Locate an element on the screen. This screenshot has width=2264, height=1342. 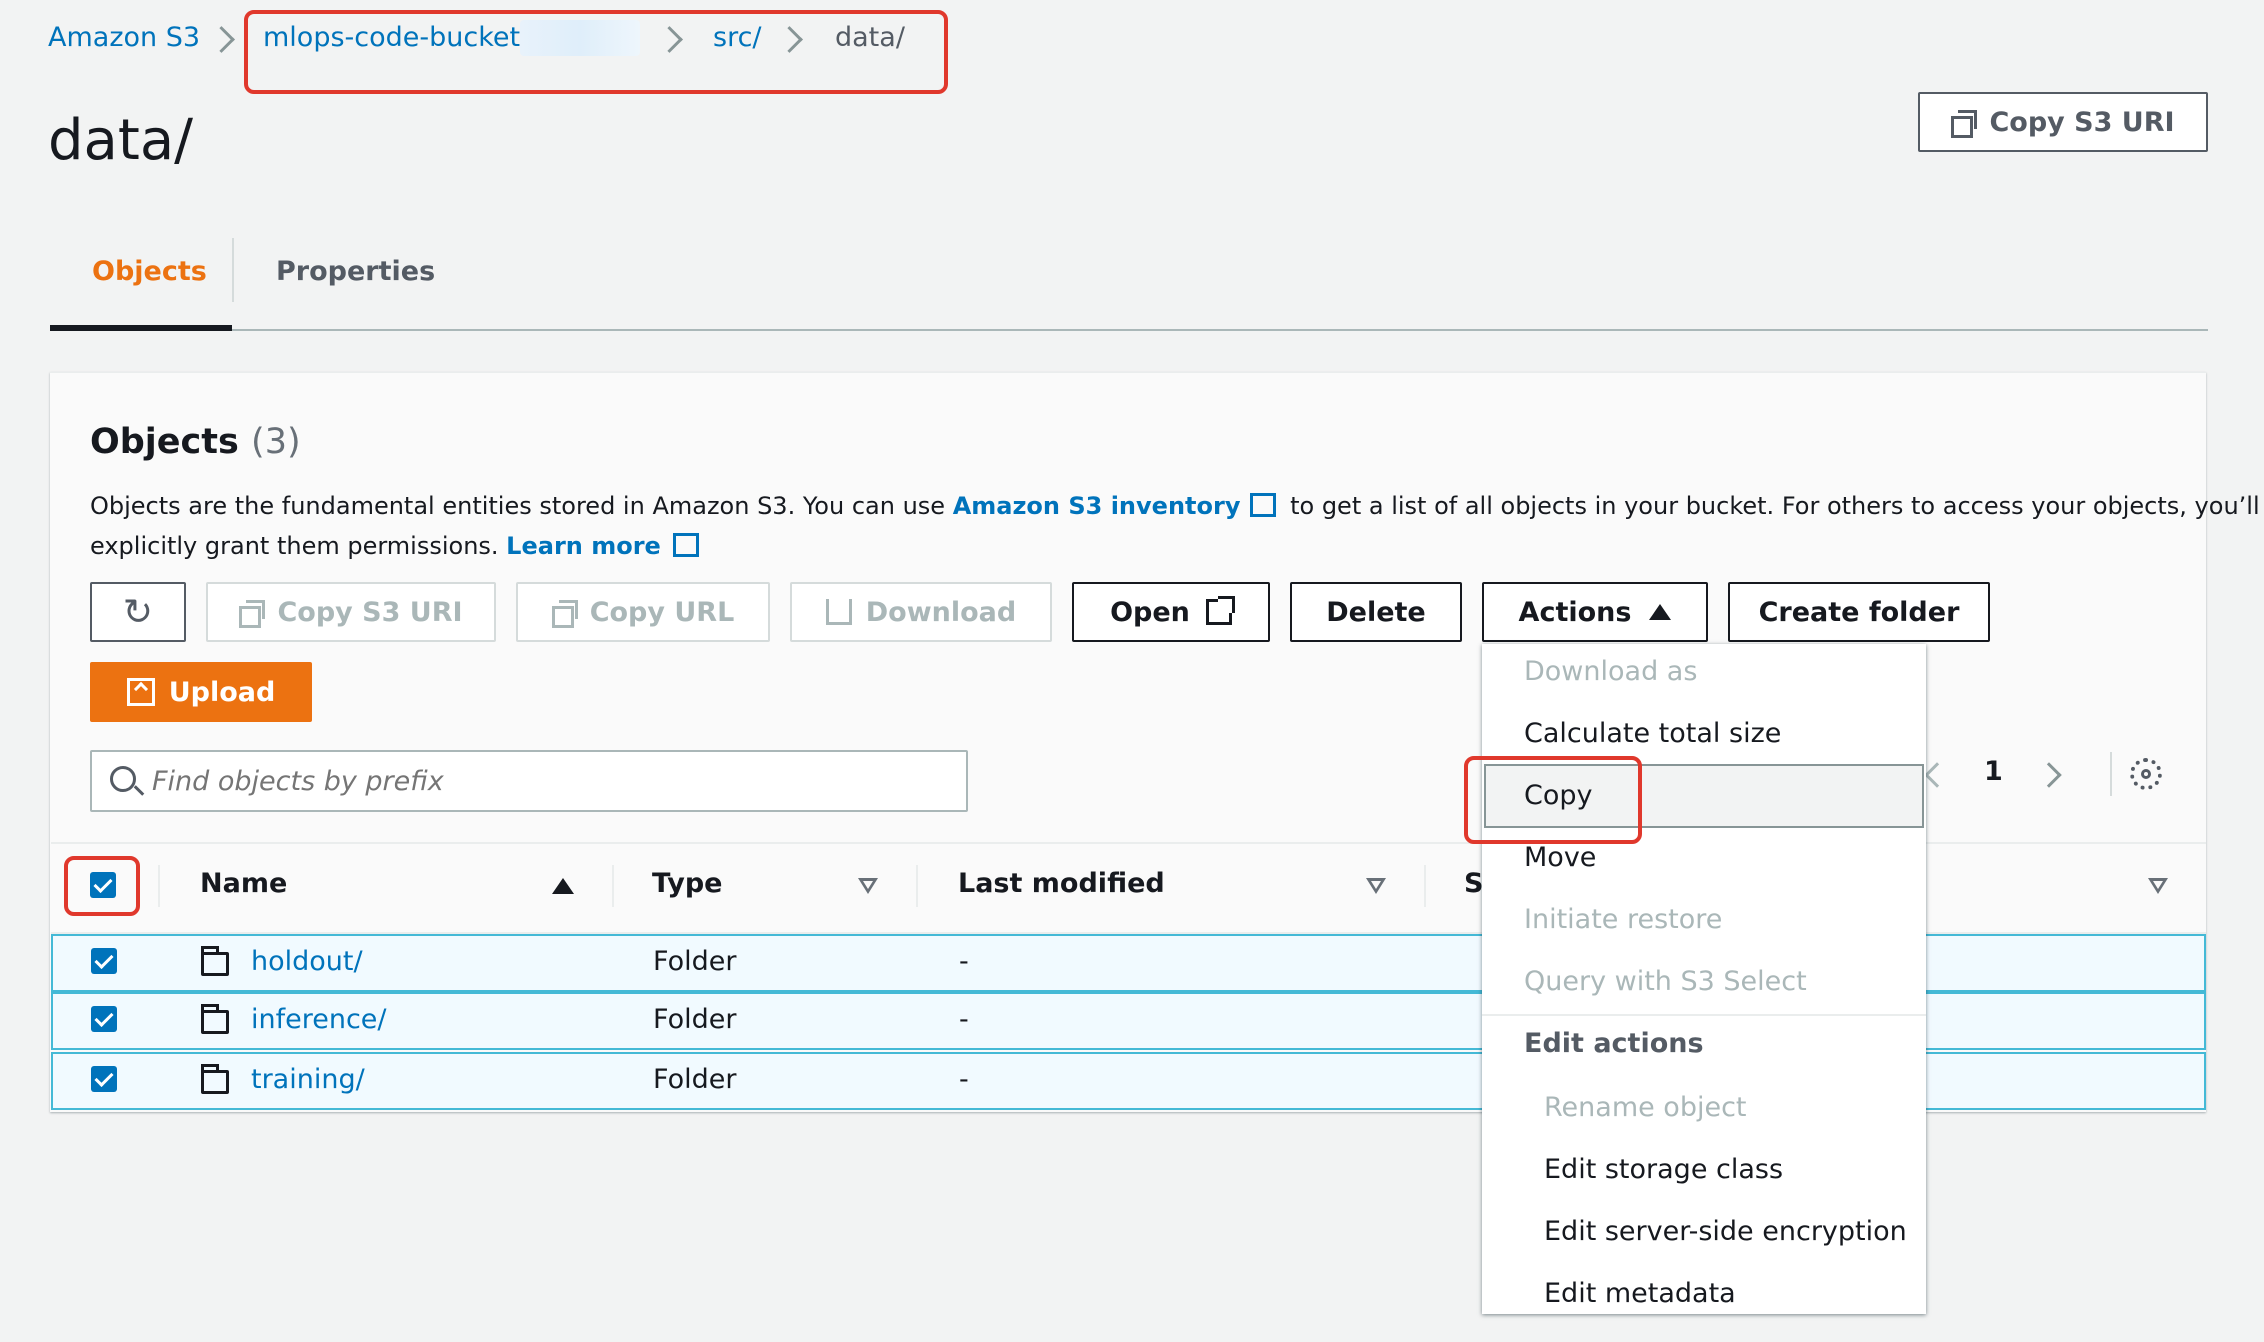
objects-heading-text: Objects is located at coordinates (164, 442).